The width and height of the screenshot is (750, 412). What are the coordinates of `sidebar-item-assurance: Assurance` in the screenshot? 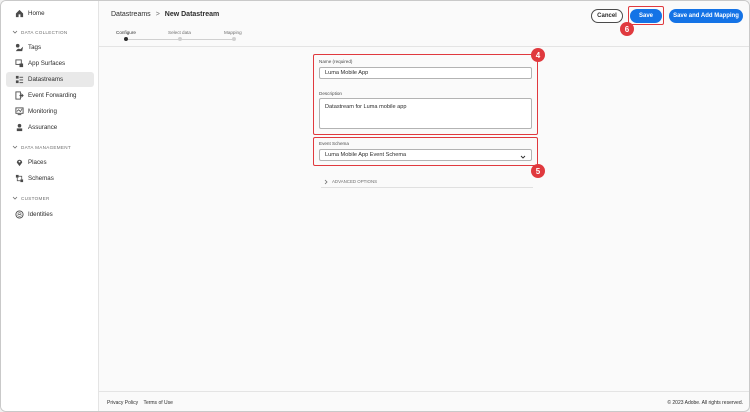 It's located at (50, 127).